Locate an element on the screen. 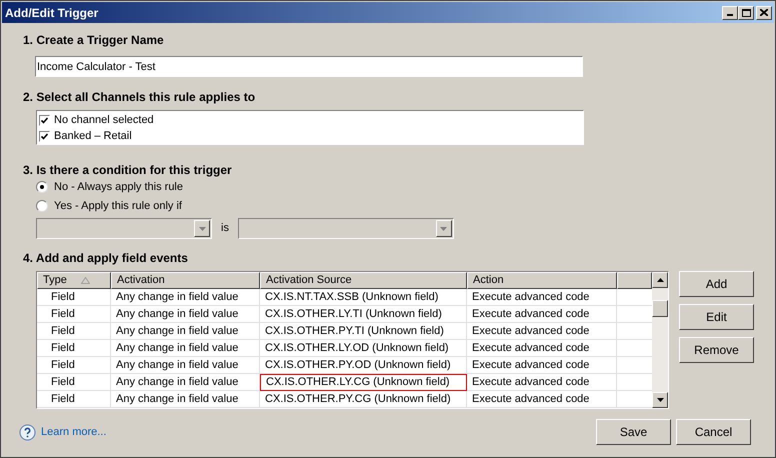  table-cell: CX.IS.NT.TAX.SSB (Unknown field) is located at coordinates (363, 297).